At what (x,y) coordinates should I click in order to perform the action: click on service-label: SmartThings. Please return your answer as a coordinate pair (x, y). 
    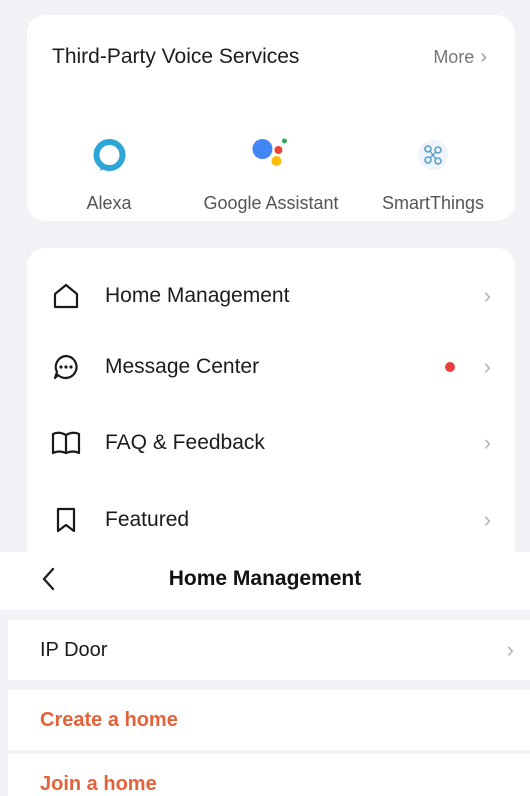
    Looking at the image, I should click on (433, 203).